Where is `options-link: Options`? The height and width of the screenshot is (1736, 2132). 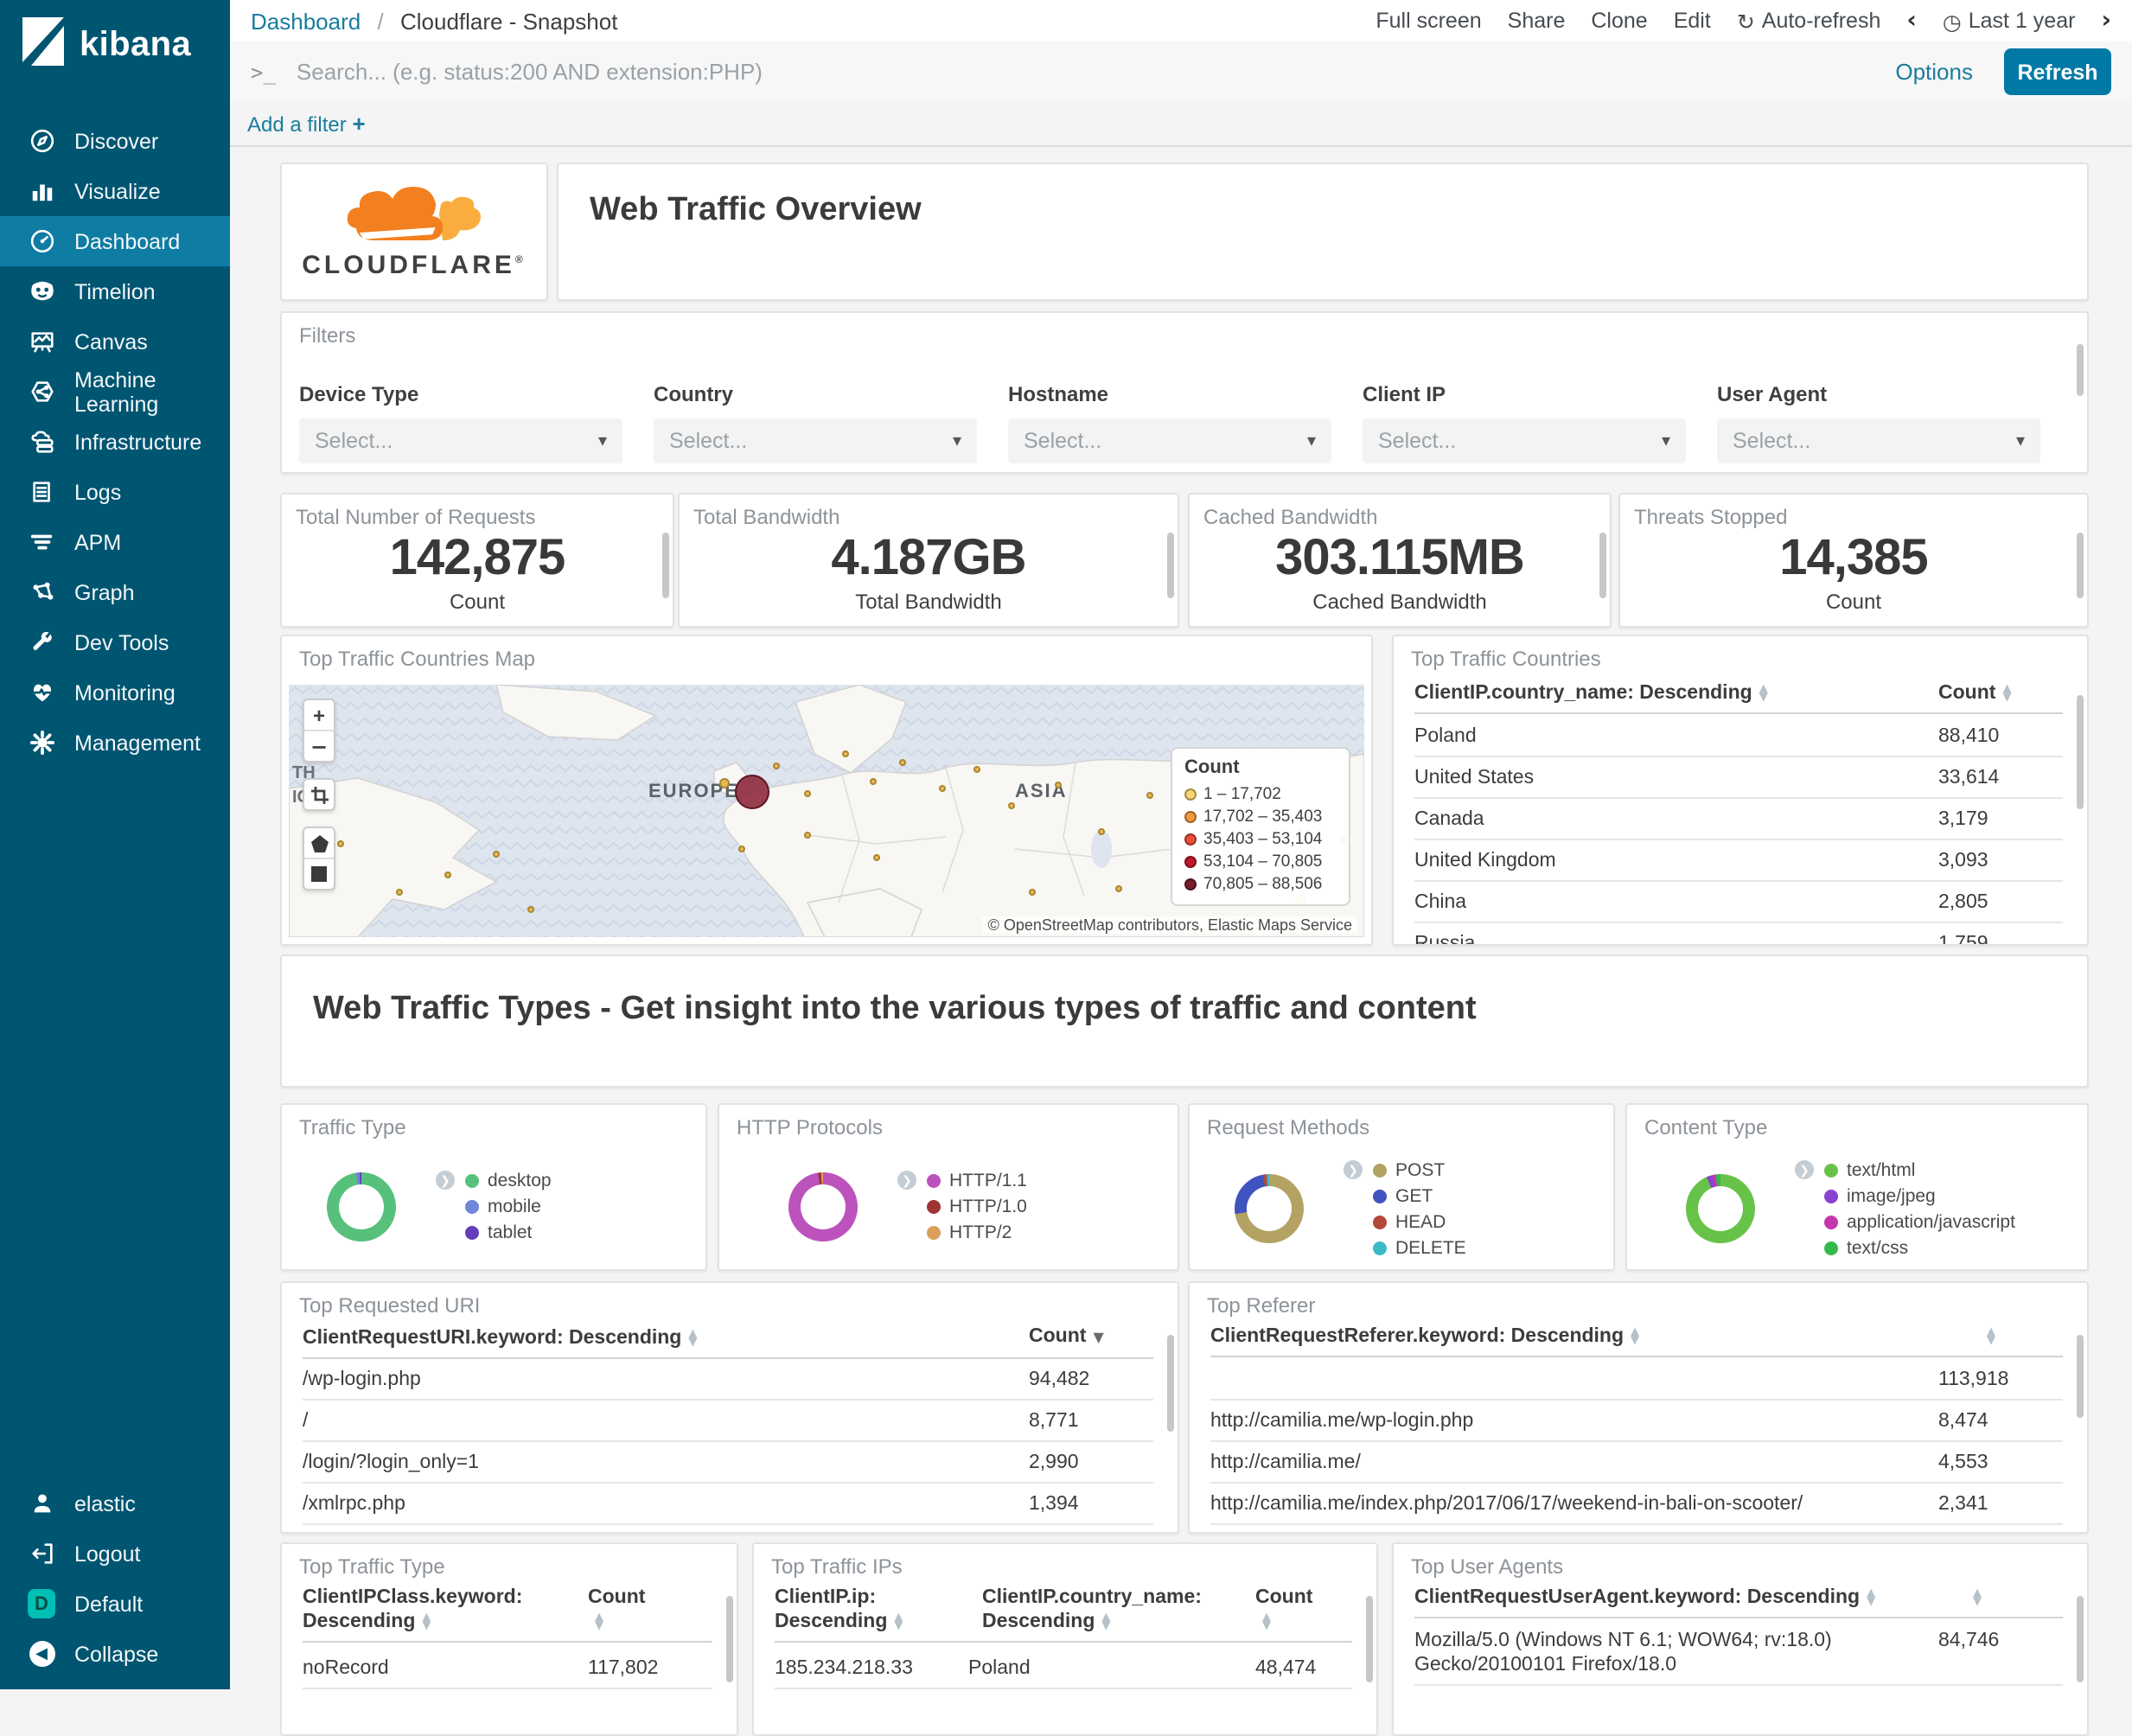
options-link: Options is located at coordinates (1934, 72).